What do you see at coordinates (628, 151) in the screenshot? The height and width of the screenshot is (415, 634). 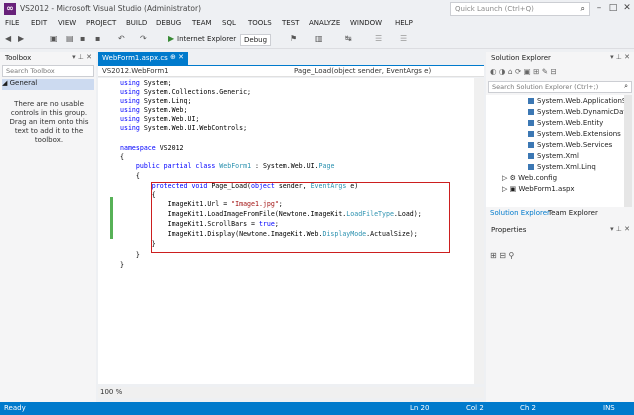 I see `solution-scrollbar` at bounding box center [628, 151].